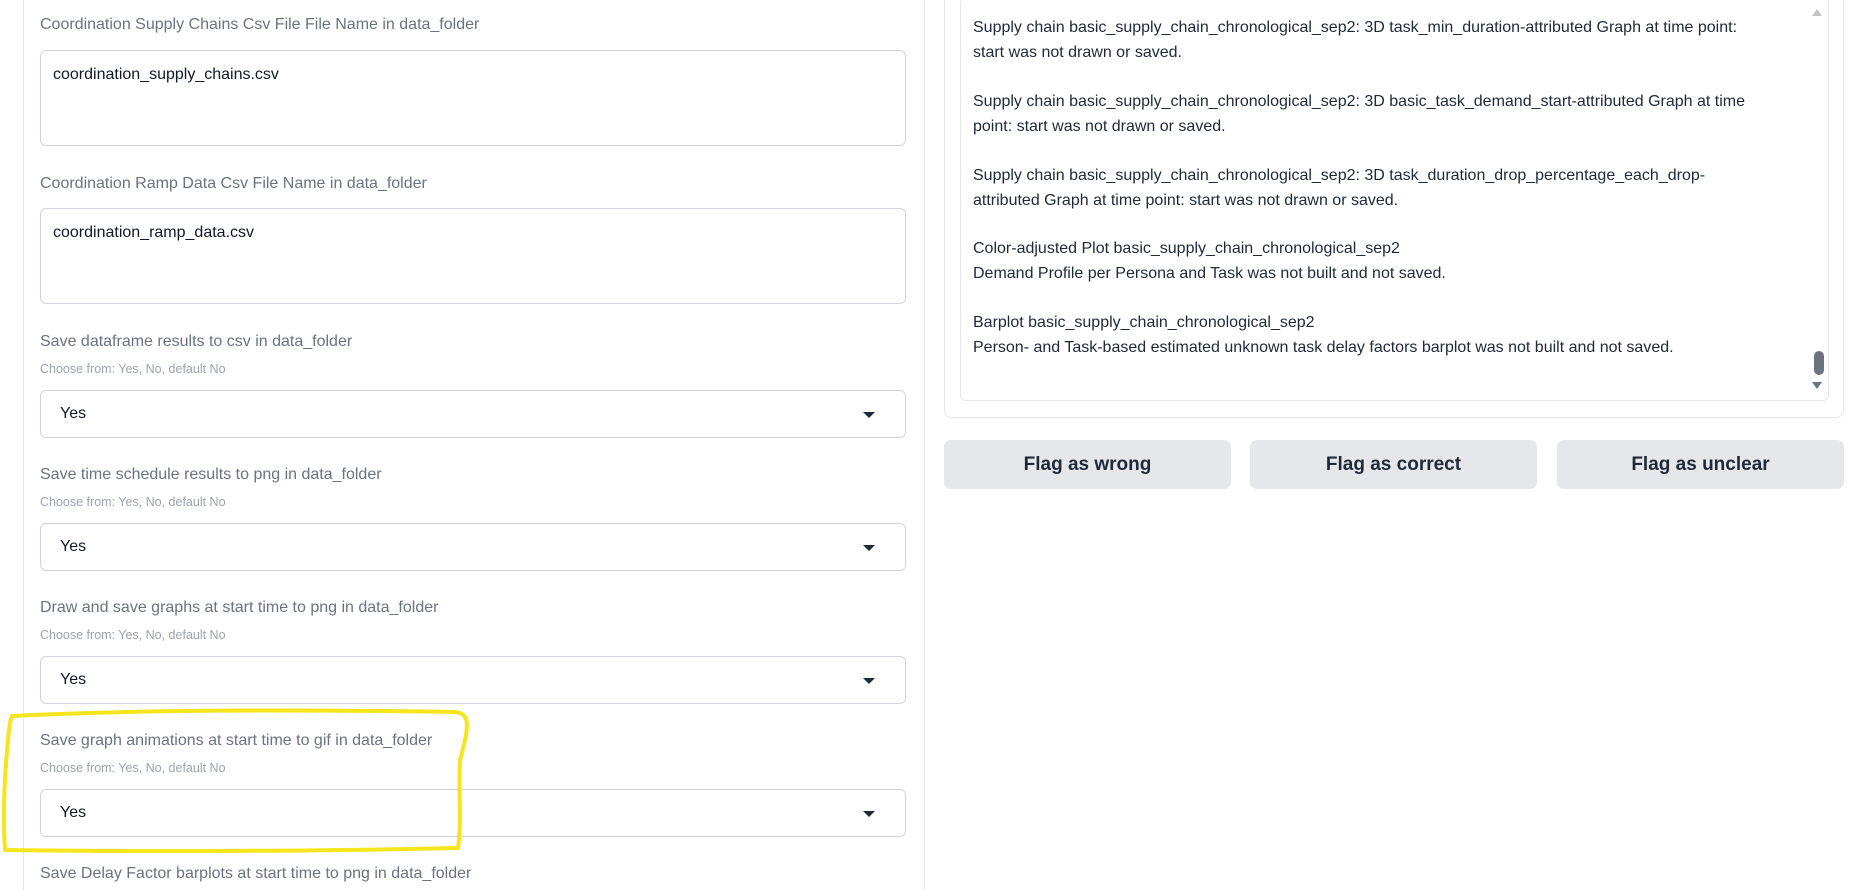 The width and height of the screenshot is (1862, 890). What do you see at coordinates (133, 635) in the screenshot?
I see `draw-graphs-info: Choose from: Yes, No, default No` at bounding box center [133, 635].